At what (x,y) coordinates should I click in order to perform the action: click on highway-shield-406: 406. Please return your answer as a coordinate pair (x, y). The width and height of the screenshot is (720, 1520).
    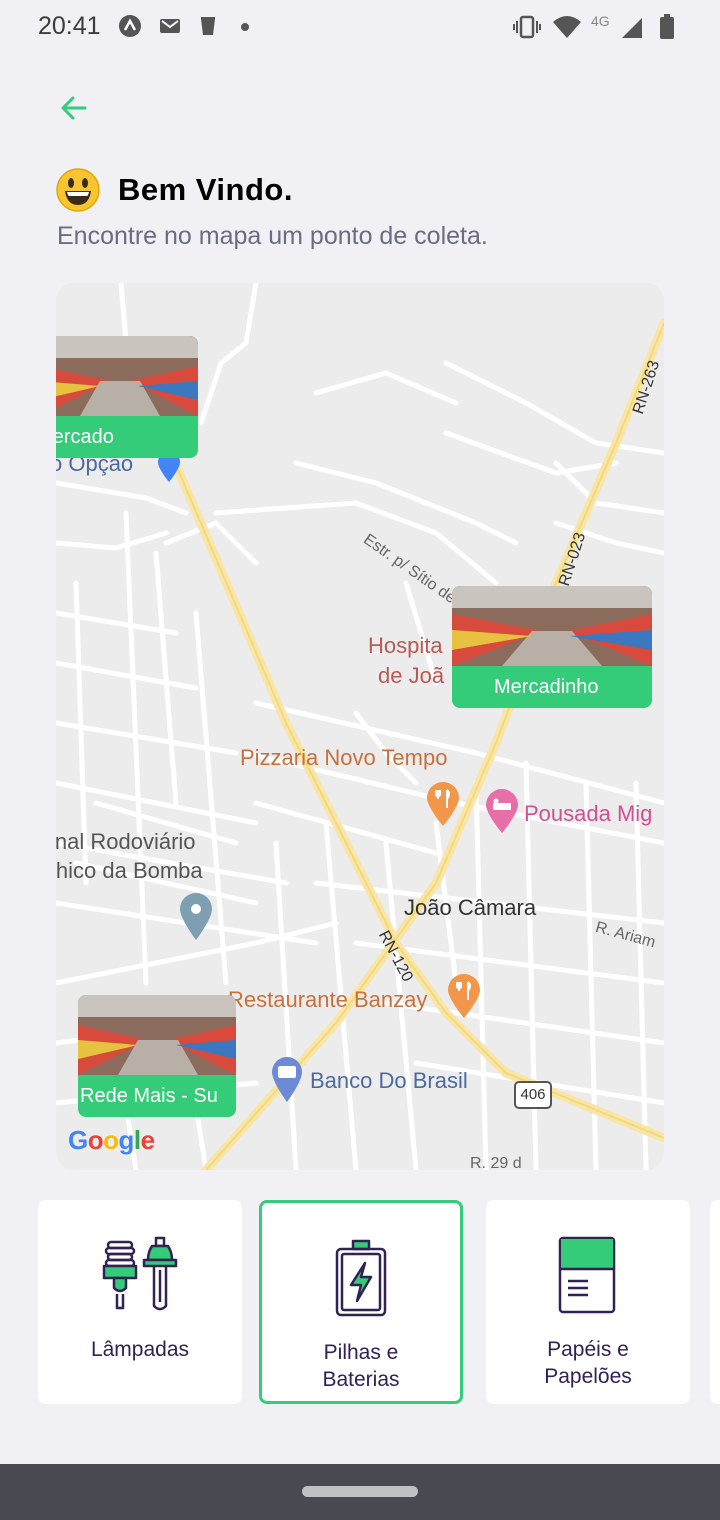
    Looking at the image, I should click on (533, 1095).